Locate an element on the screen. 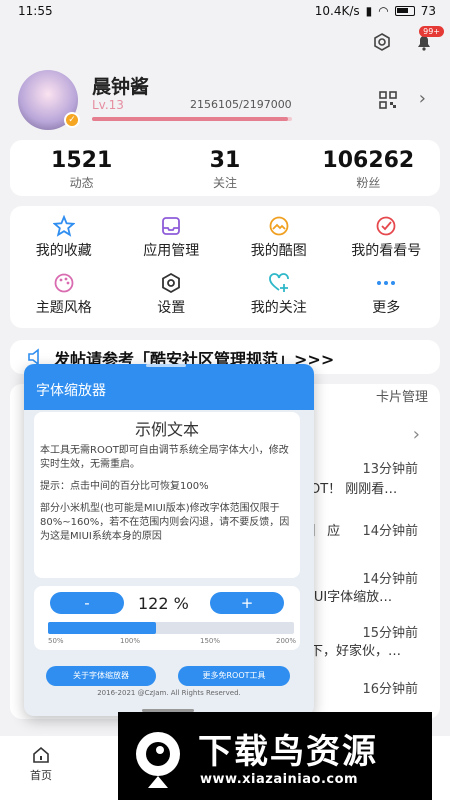  menu-label: 我的酷图 is located at coordinates (278, 251).